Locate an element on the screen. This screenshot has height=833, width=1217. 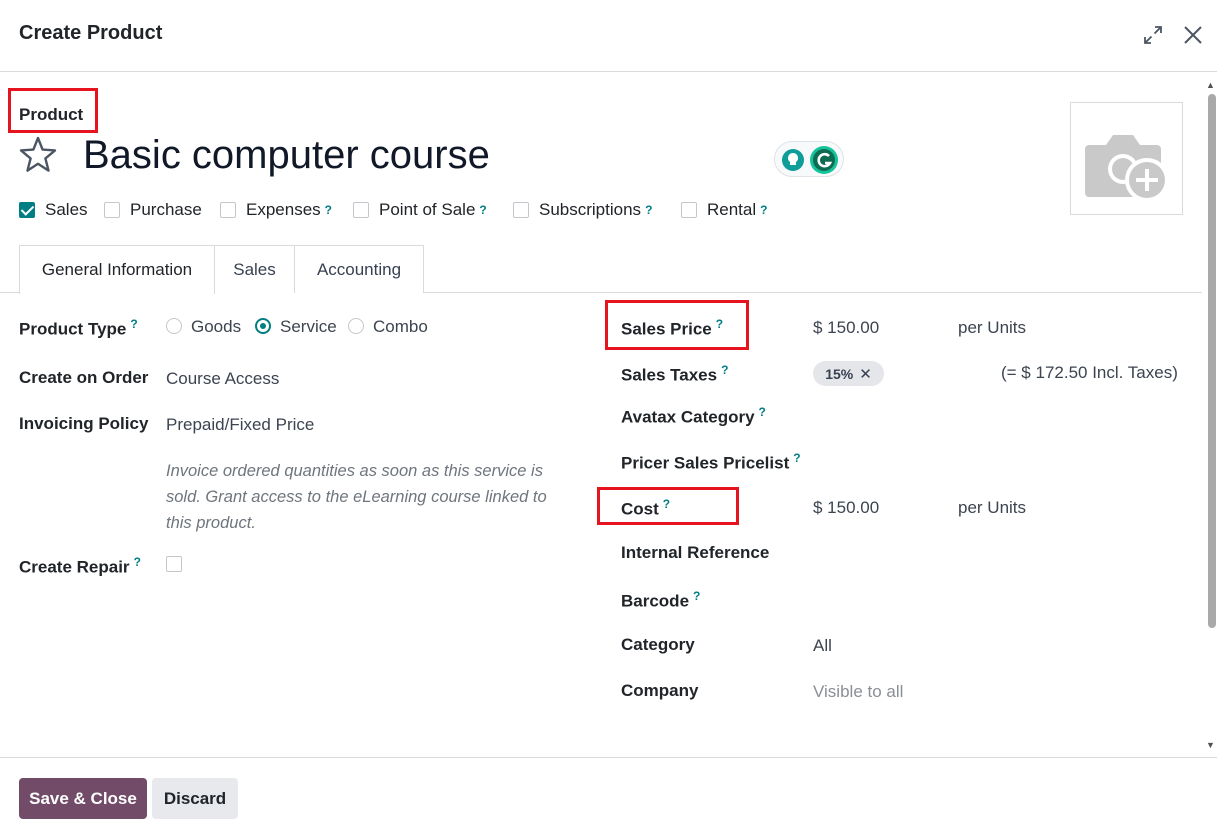
avatax-category-field-label: Avatax Category? is located at coordinates (693, 416).